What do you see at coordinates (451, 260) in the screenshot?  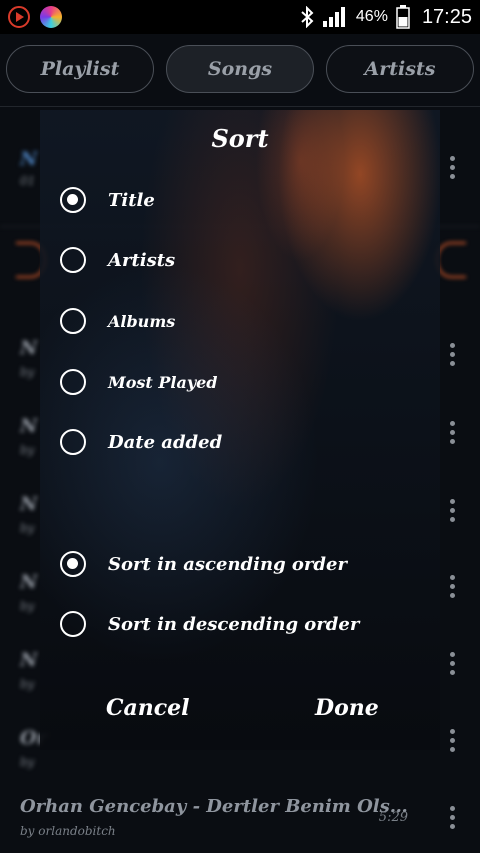 I see `next-control-icon` at bounding box center [451, 260].